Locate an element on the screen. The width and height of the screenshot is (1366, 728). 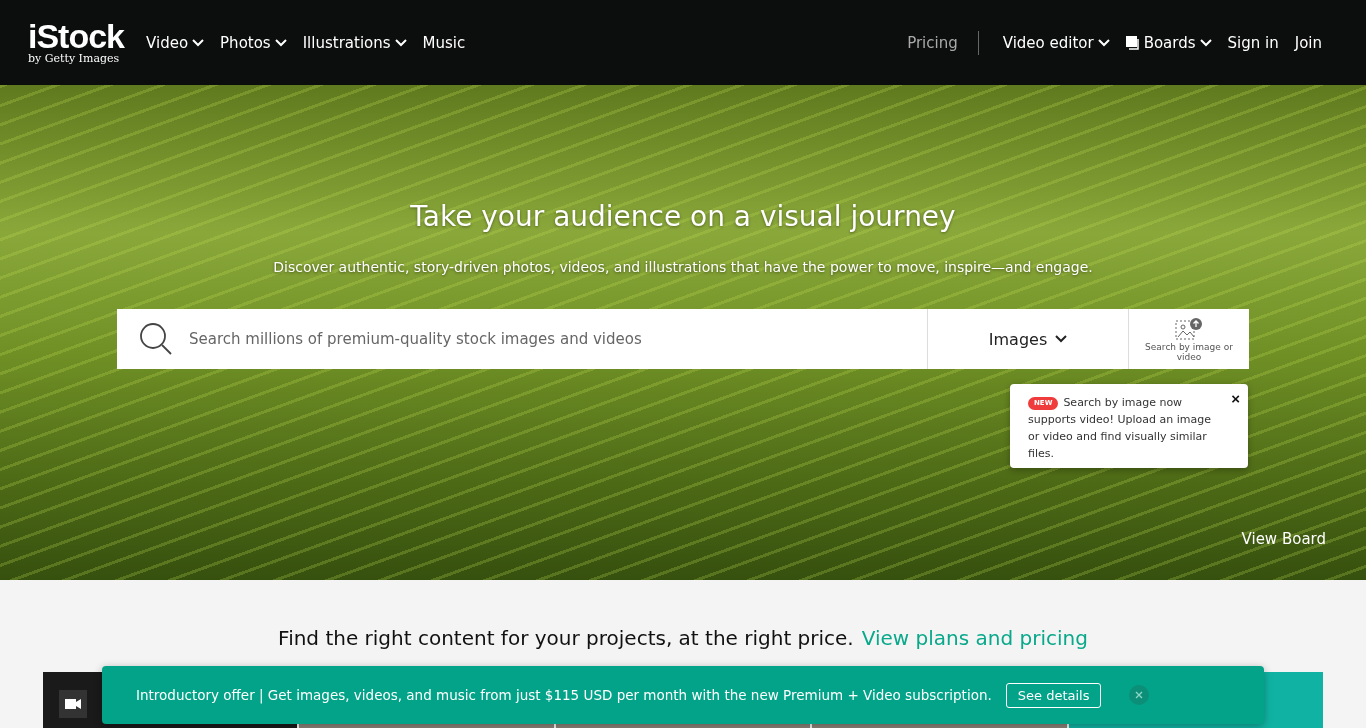
boards-icon is located at coordinates (1132, 42).